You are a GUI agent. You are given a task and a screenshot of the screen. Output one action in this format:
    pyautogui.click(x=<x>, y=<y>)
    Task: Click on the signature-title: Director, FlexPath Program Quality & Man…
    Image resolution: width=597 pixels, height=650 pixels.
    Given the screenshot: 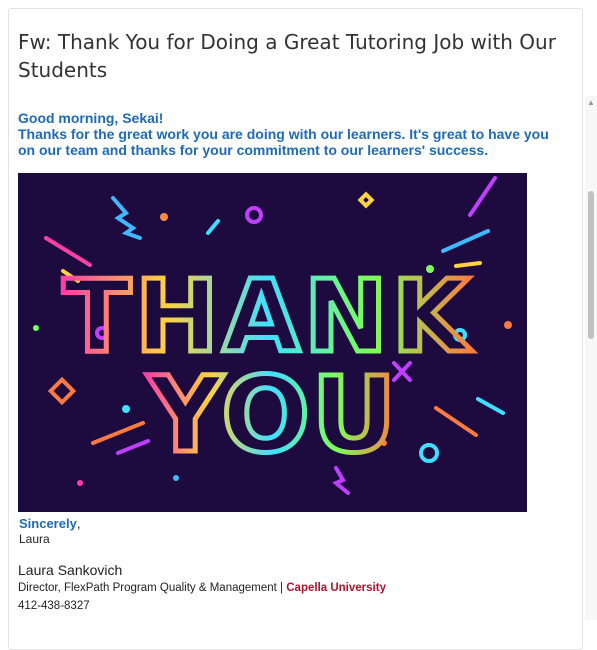 What is the action you would take?
    pyautogui.click(x=147, y=588)
    